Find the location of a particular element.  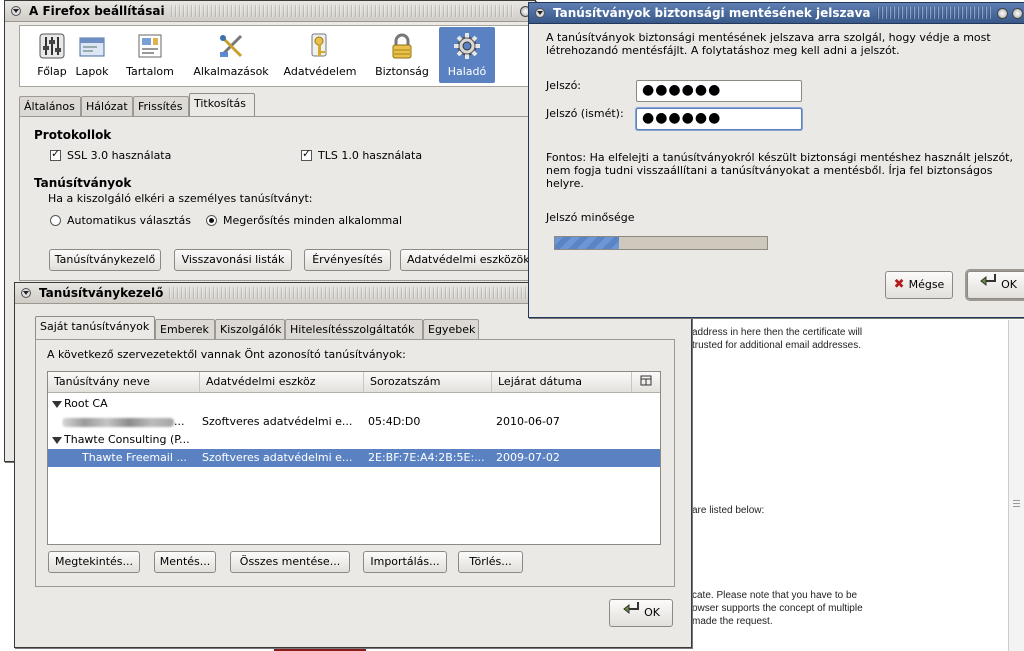

tabs-icon is located at coordinates (92, 47).